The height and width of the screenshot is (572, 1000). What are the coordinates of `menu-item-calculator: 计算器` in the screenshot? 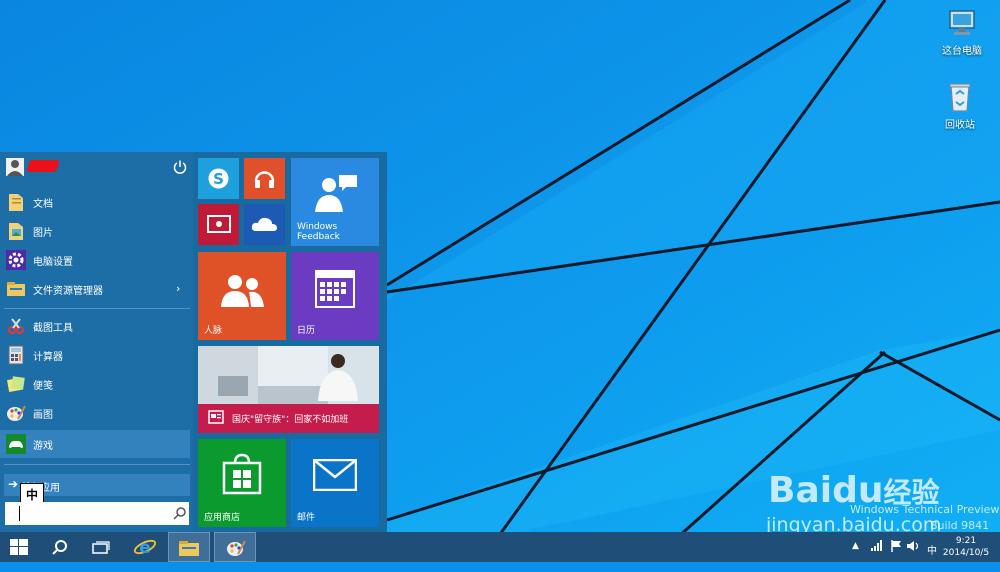 It's located at (95, 355).